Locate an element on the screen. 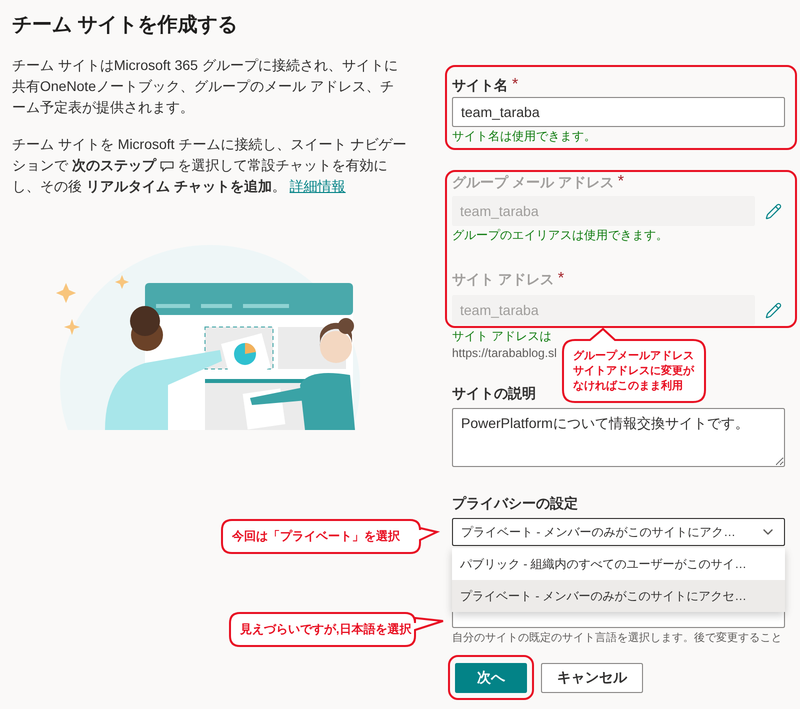 This screenshot has width=800, height=709. field-label: サイトの説明 is located at coordinates (494, 393).